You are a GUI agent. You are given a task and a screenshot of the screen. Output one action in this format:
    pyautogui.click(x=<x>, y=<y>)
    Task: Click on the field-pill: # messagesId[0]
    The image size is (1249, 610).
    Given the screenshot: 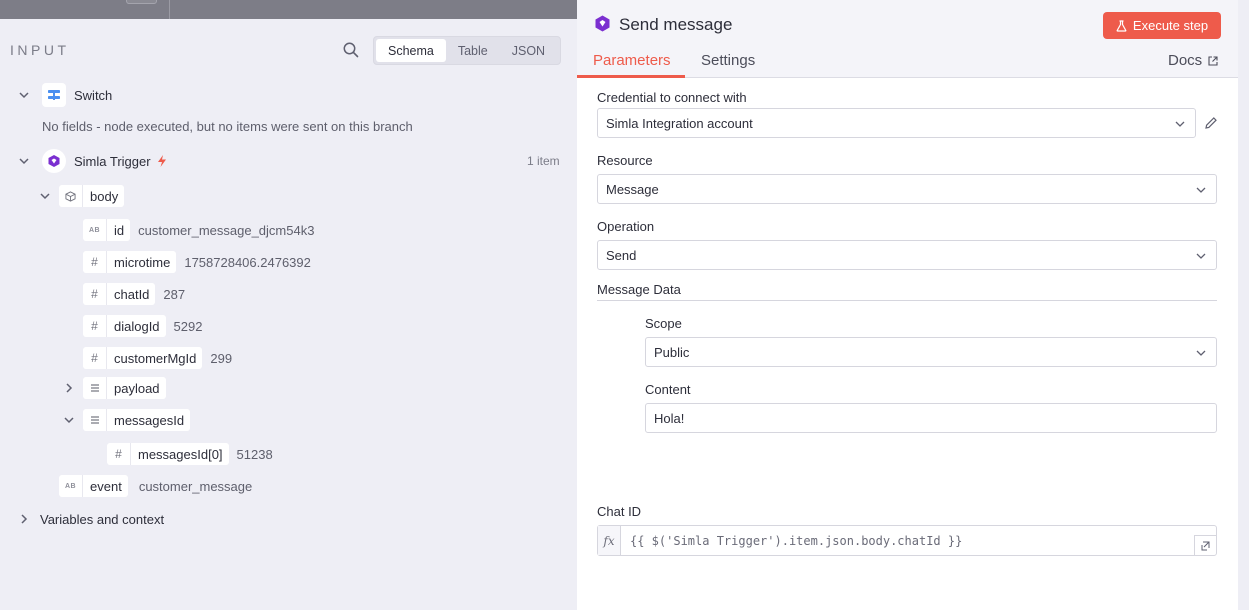 What is the action you would take?
    pyautogui.click(x=168, y=454)
    